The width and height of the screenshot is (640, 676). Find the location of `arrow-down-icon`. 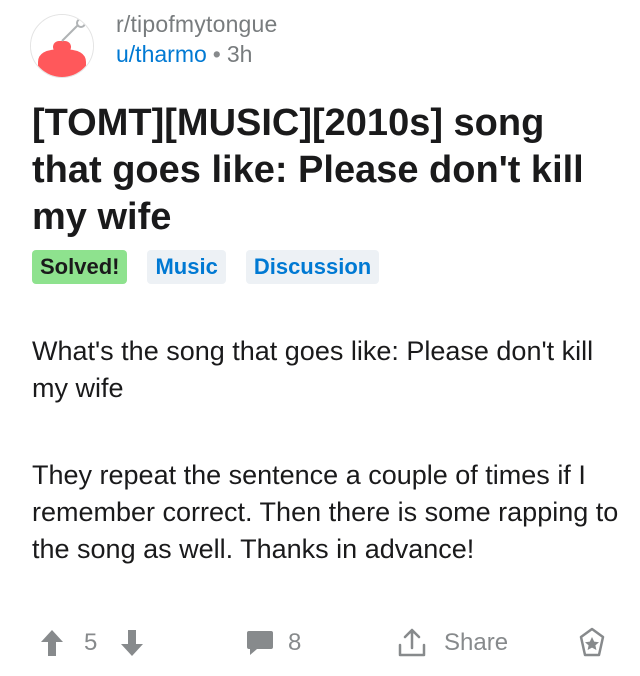

arrow-down-icon is located at coordinates (132, 643).